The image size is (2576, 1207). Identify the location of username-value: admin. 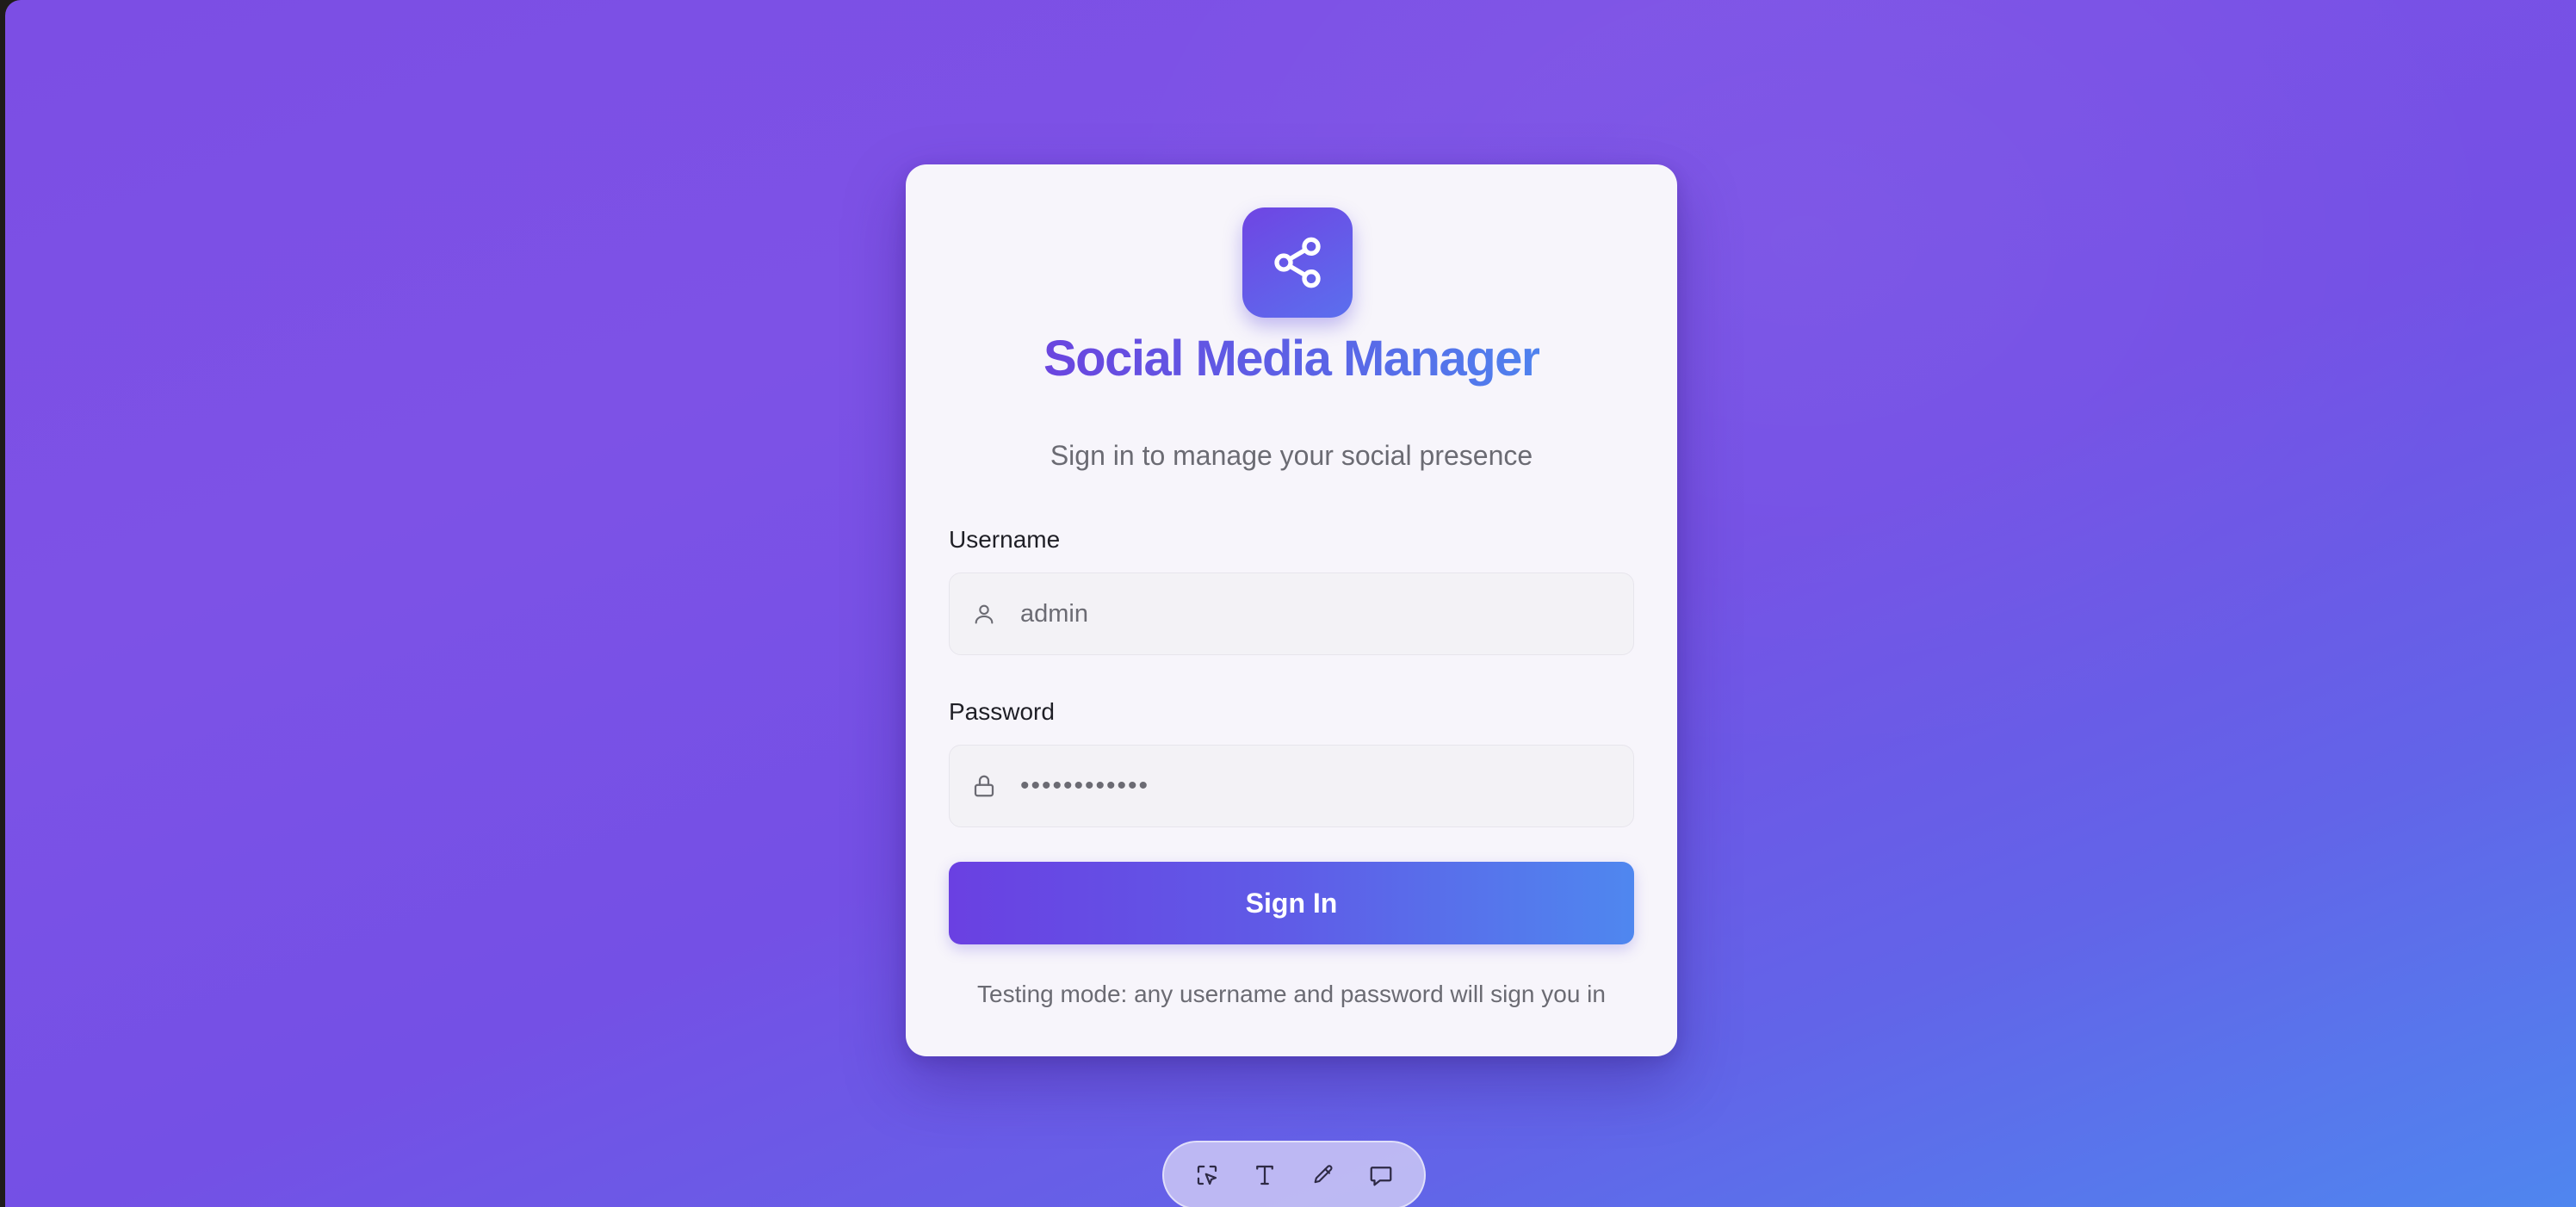
(1054, 613).